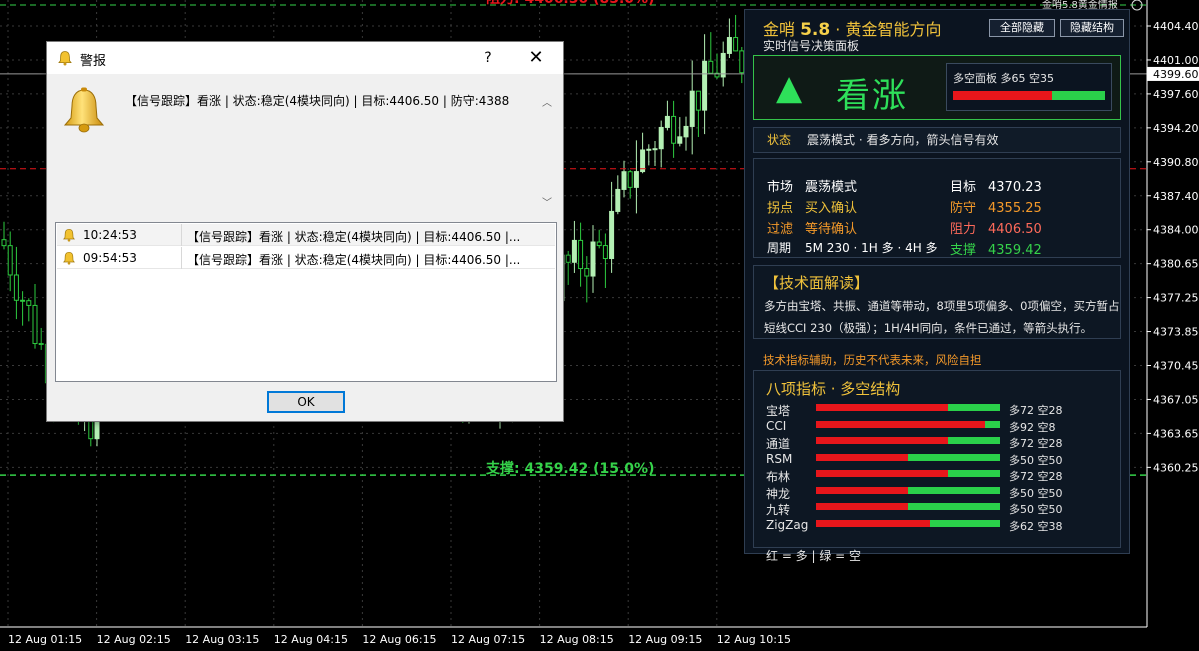 The width and height of the screenshot is (1199, 651). Describe the element at coordinates (812, 187) in the screenshot. I see `info-market: 市场 震荡模式` at that location.